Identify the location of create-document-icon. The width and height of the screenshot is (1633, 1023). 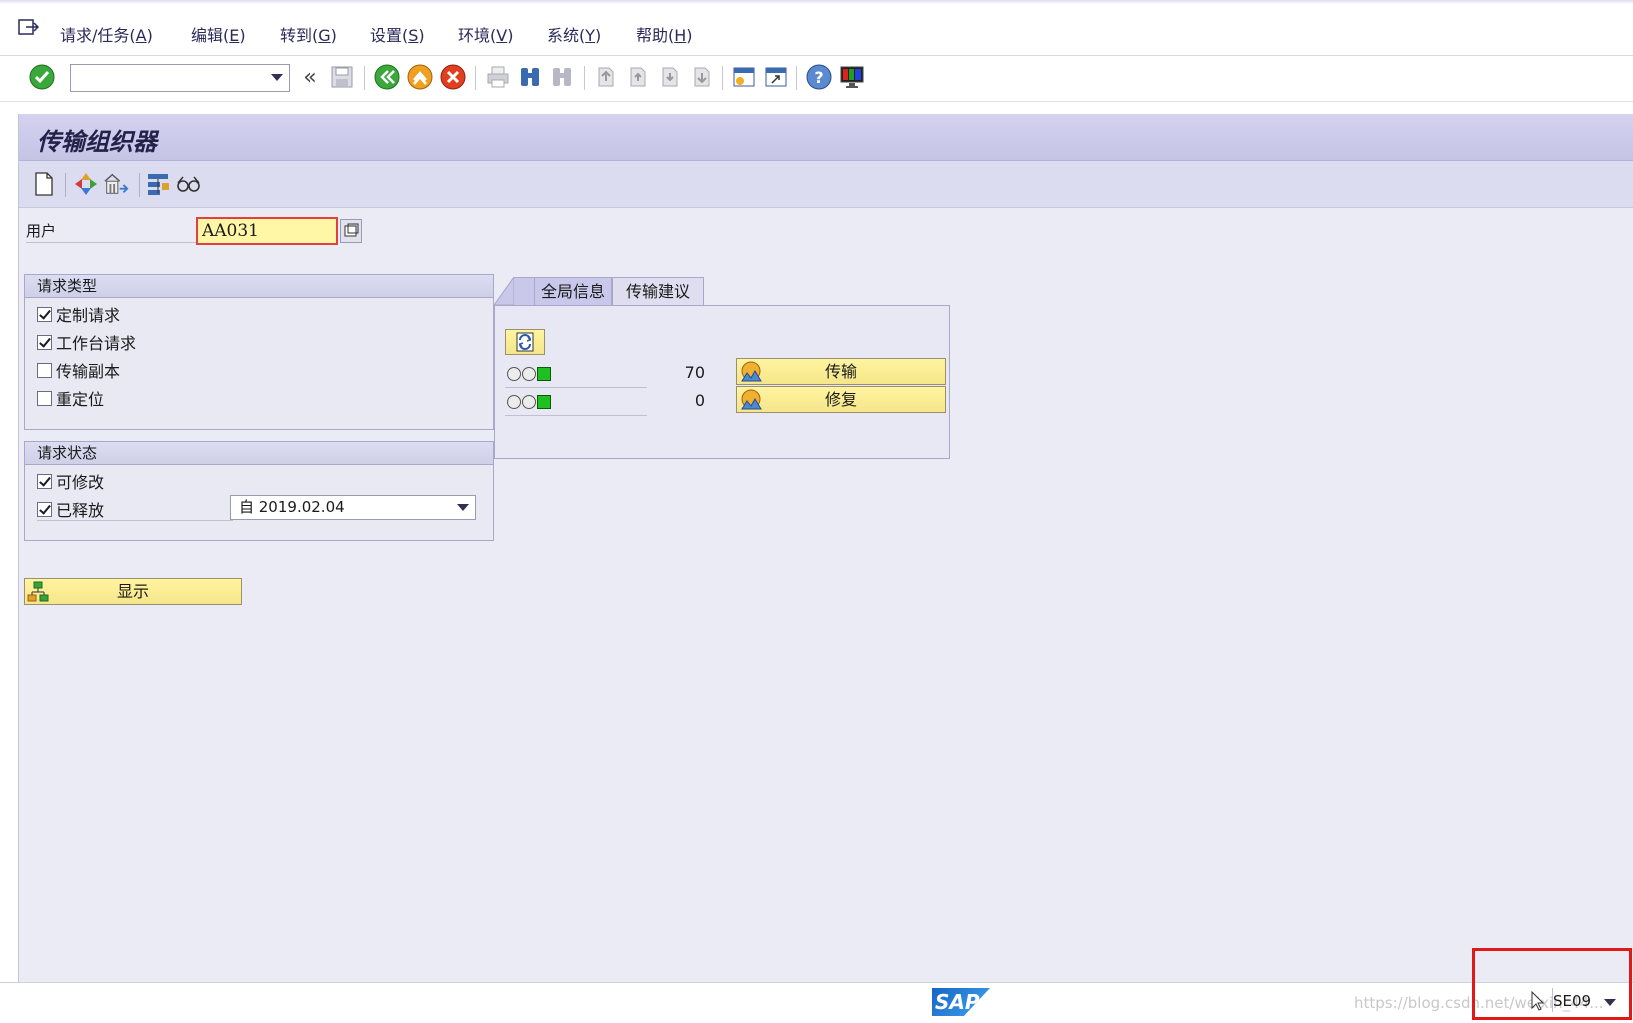
(44, 184).